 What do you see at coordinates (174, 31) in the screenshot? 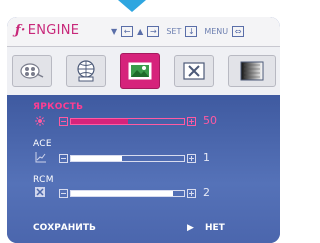
I see `set-label: SET` at bounding box center [174, 31].